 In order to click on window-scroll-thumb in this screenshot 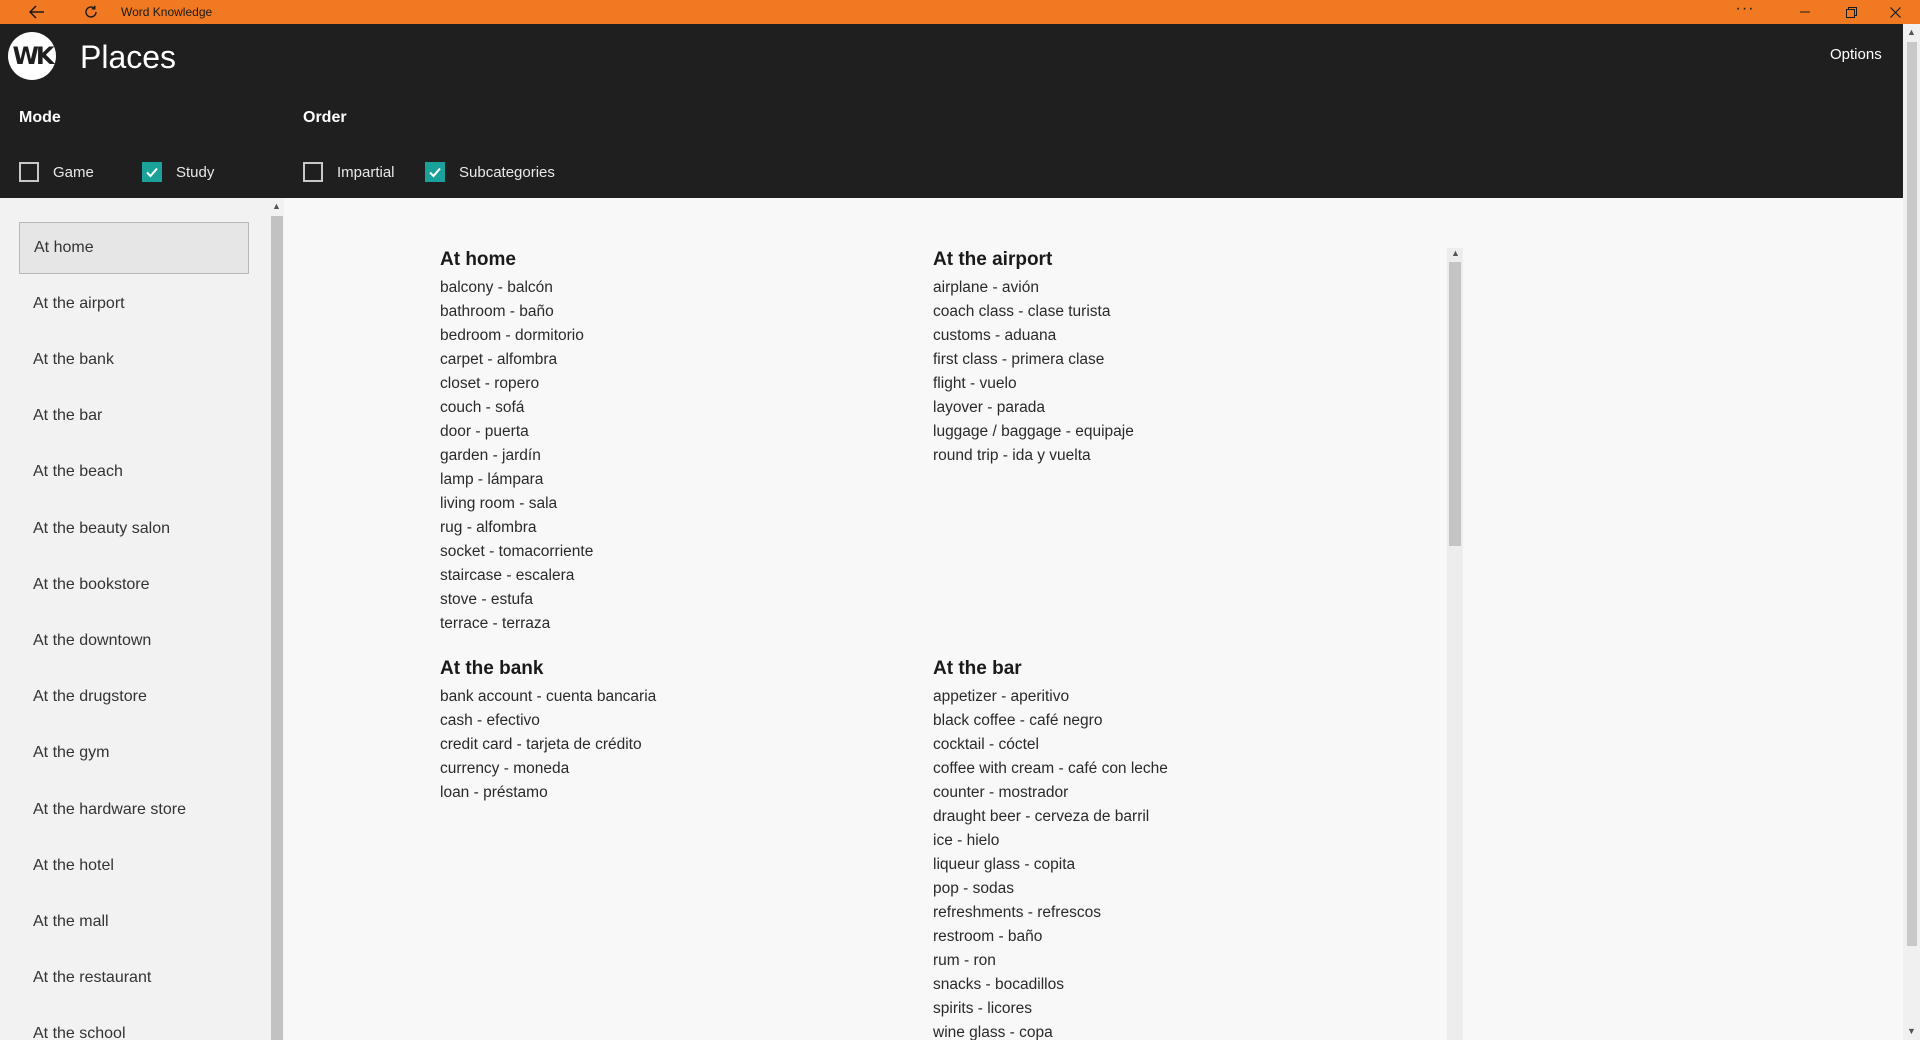, I will do `click(1912, 494)`.